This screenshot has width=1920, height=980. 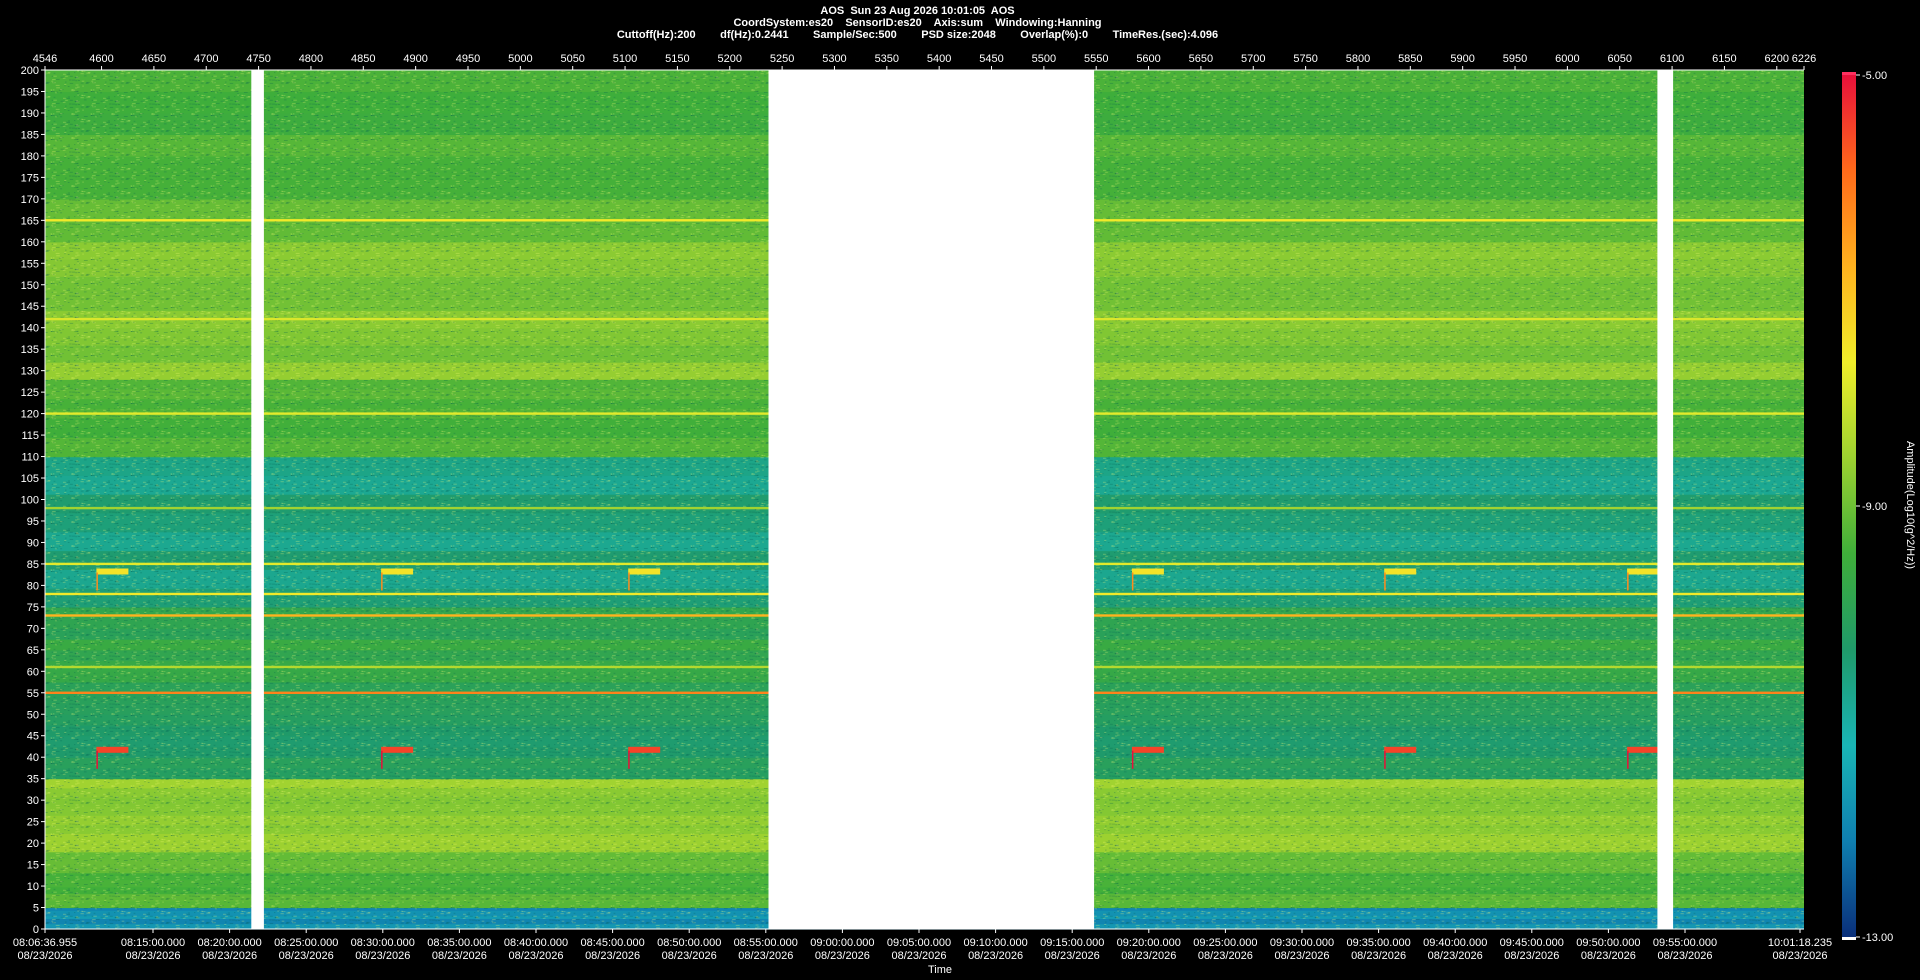 What do you see at coordinates (33, 629) in the screenshot?
I see `y-tick-label: 70` at bounding box center [33, 629].